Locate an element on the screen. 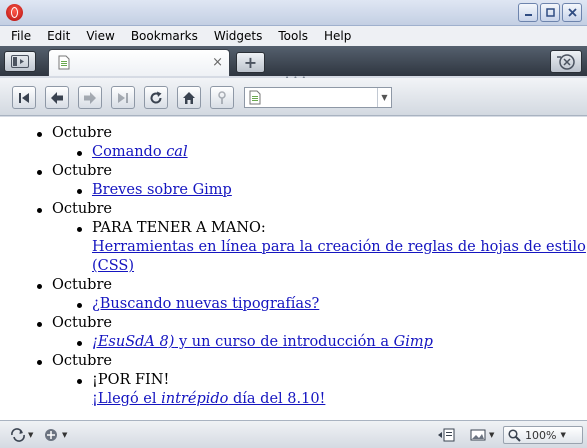 The height and width of the screenshot is (448, 587). wand-button is located at coordinates (222, 97).